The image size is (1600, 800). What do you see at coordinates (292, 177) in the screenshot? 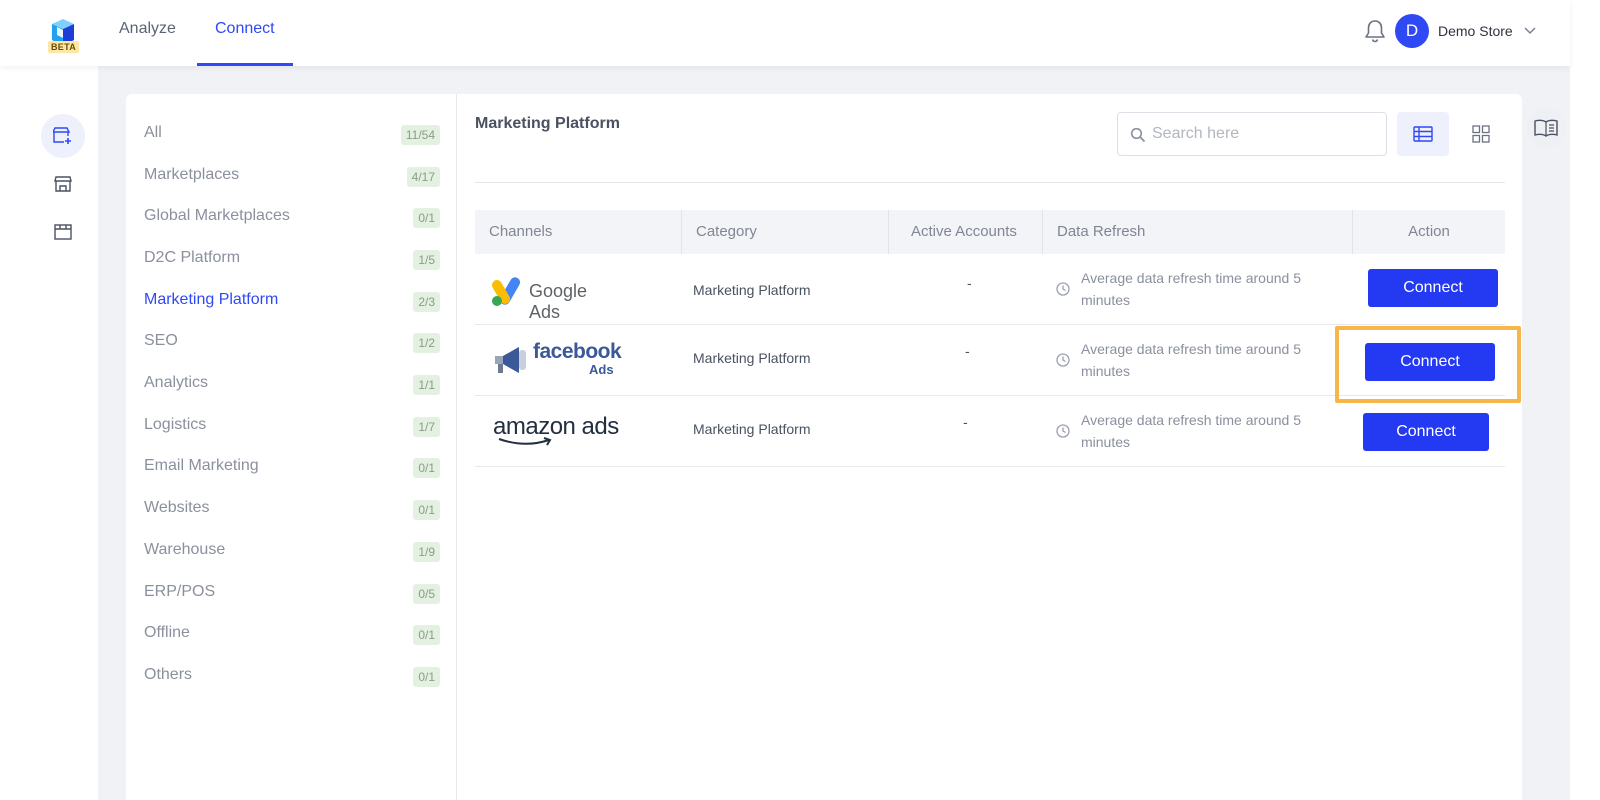
I see `category-marketplaces: Marketplaces 4/17` at bounding box center [292, 177].